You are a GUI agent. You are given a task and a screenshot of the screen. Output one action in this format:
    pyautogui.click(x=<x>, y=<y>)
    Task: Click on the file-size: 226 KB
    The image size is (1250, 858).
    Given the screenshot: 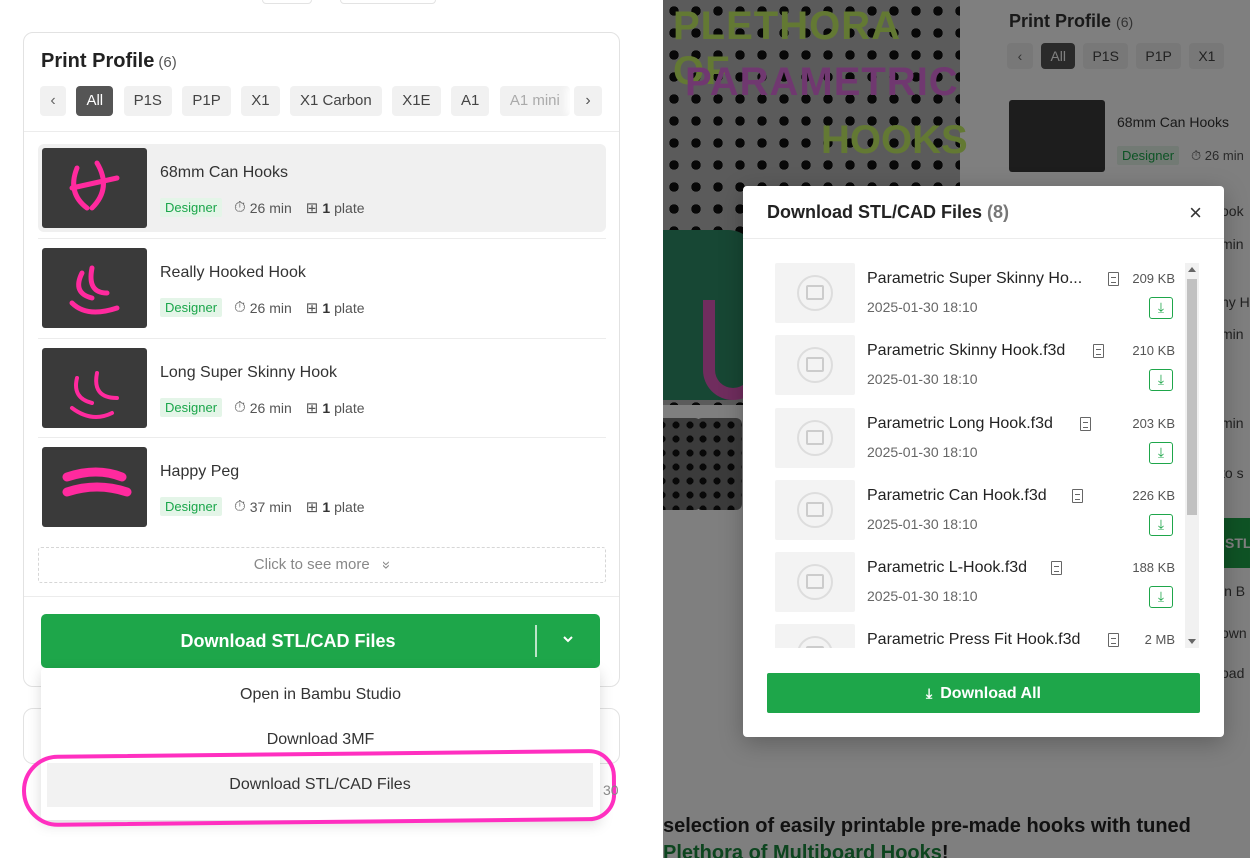 What is the action you would take?
    pyautogui.click(x=1153, y=495)
    